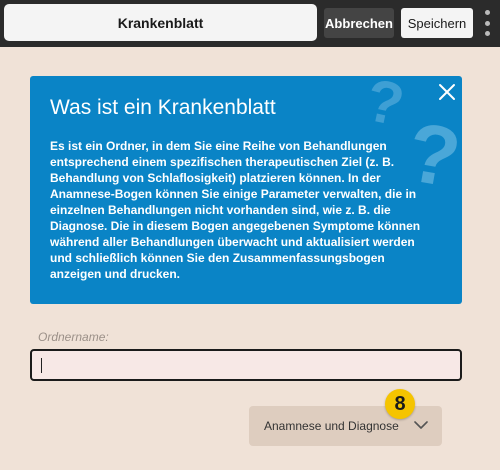 The width and height of the screenshot is (500, 470). I want to click on chevron-down-icon, so click(421, 425).